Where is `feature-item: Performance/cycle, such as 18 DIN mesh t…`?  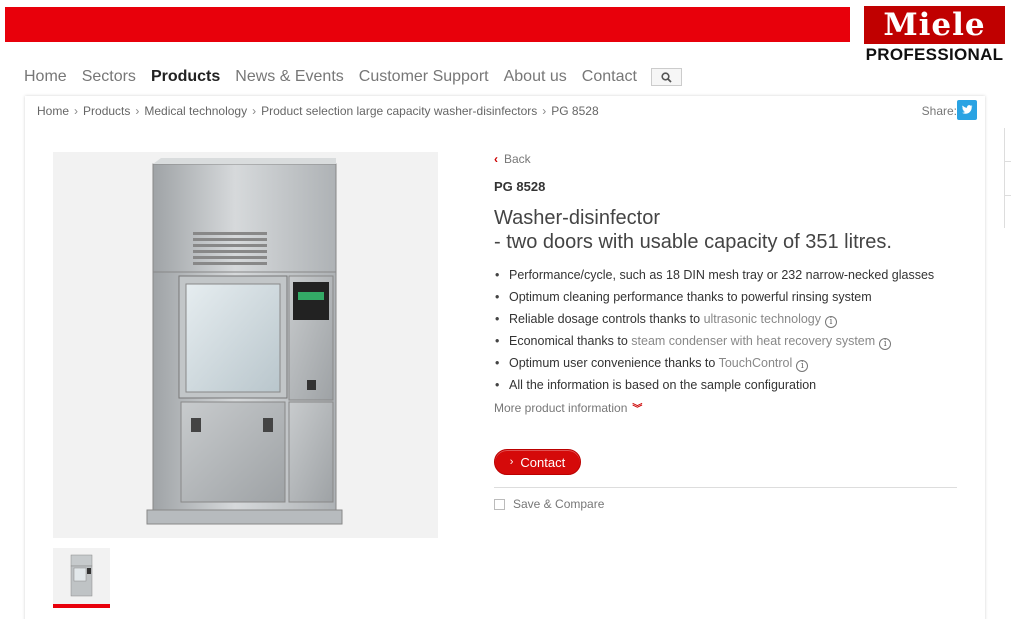 feature-item: Performance/cycle, such as 18 DIN mesh t… is located at coordinates (729, 275).